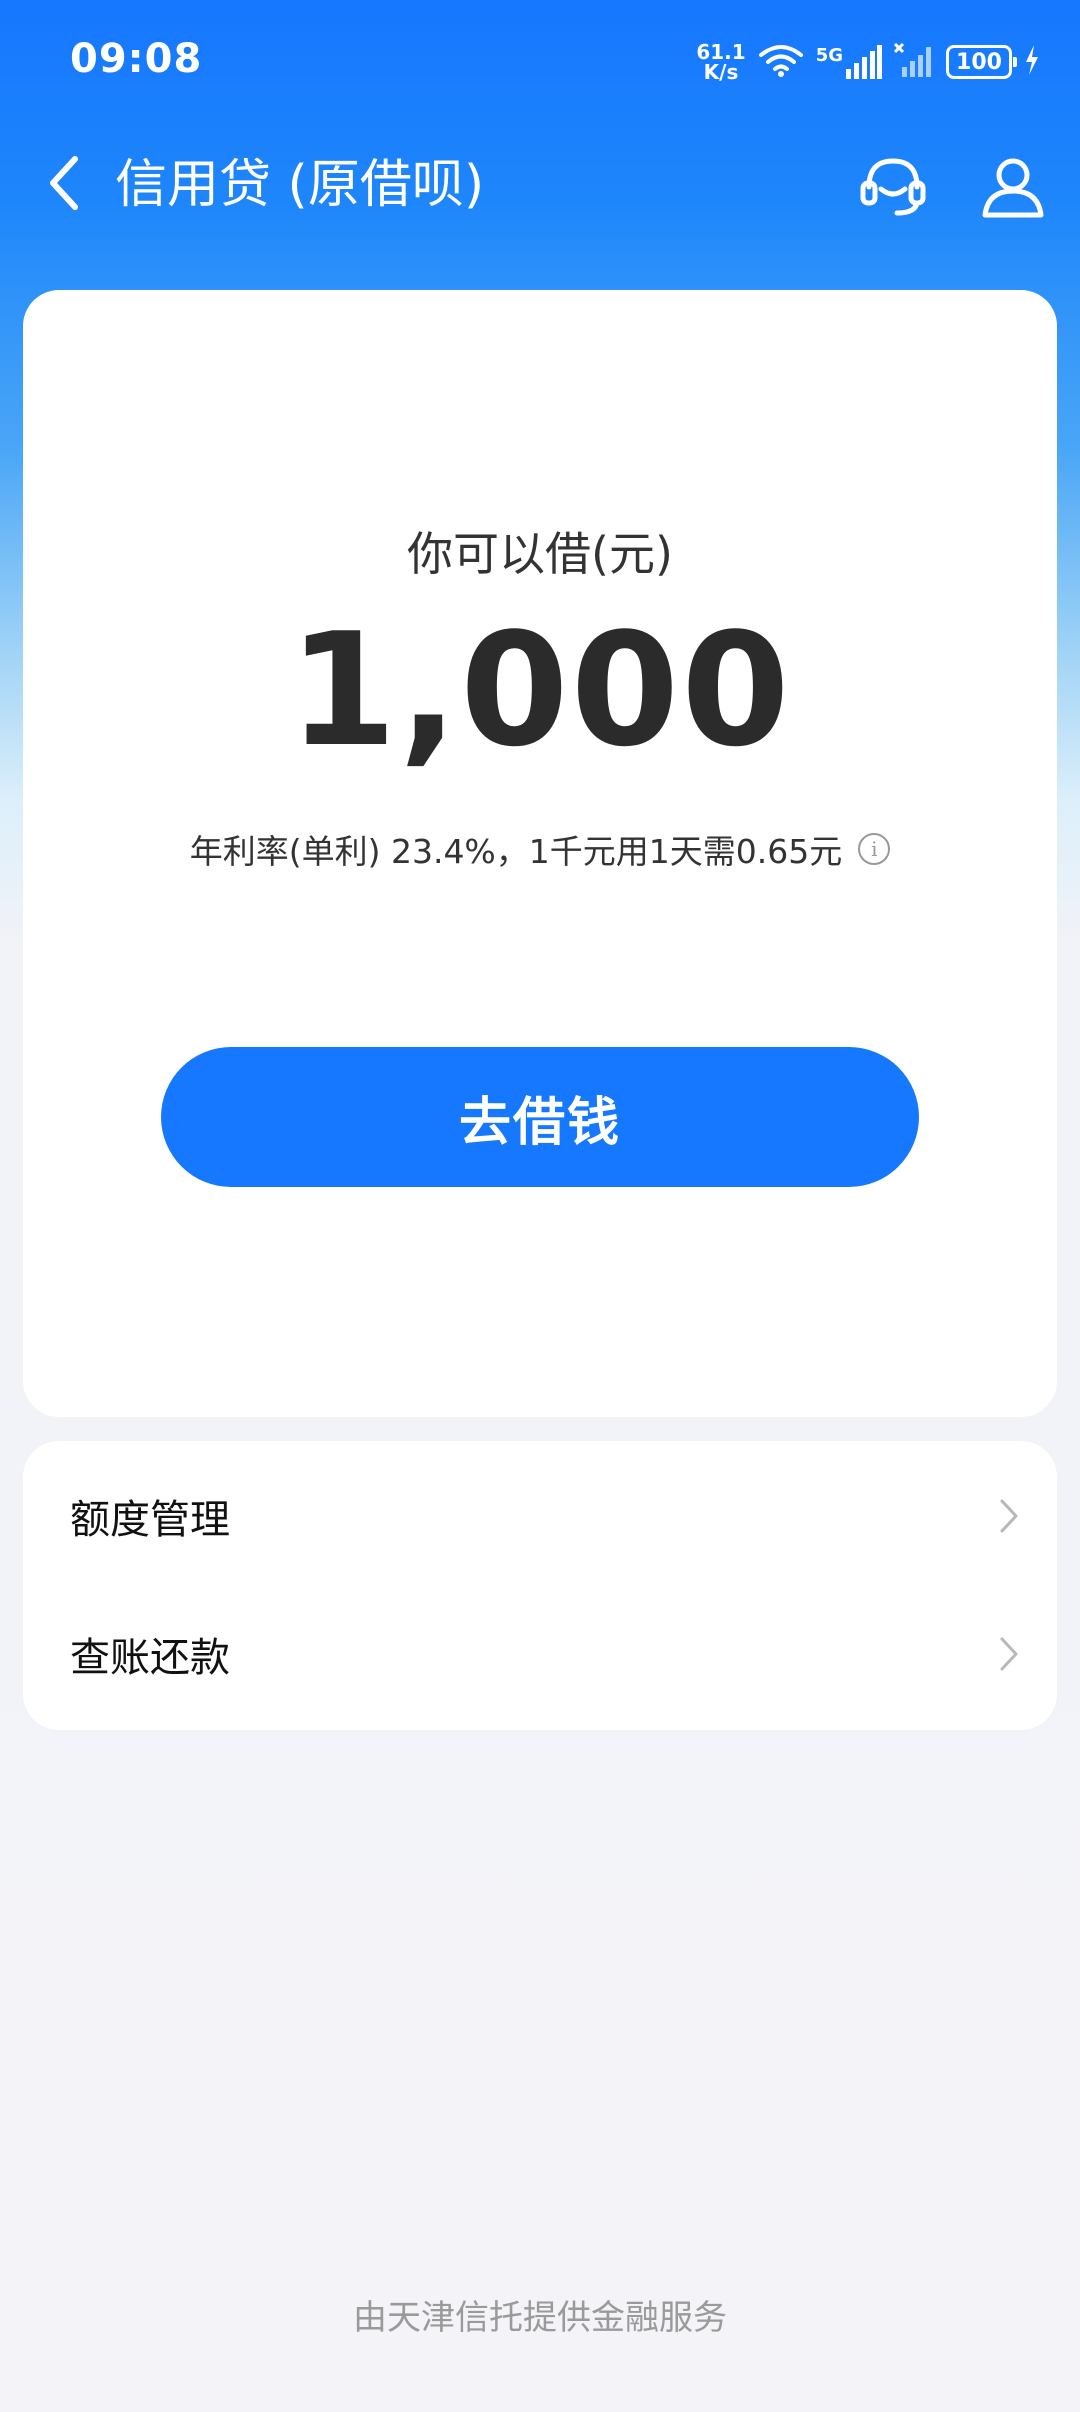 This screenshot has width=1080, height=2412. What do you see at coordinates (150, 1520) in the screenshot?
I see `menu-item-label: 额度管理` at bounding box center [150, 1520].